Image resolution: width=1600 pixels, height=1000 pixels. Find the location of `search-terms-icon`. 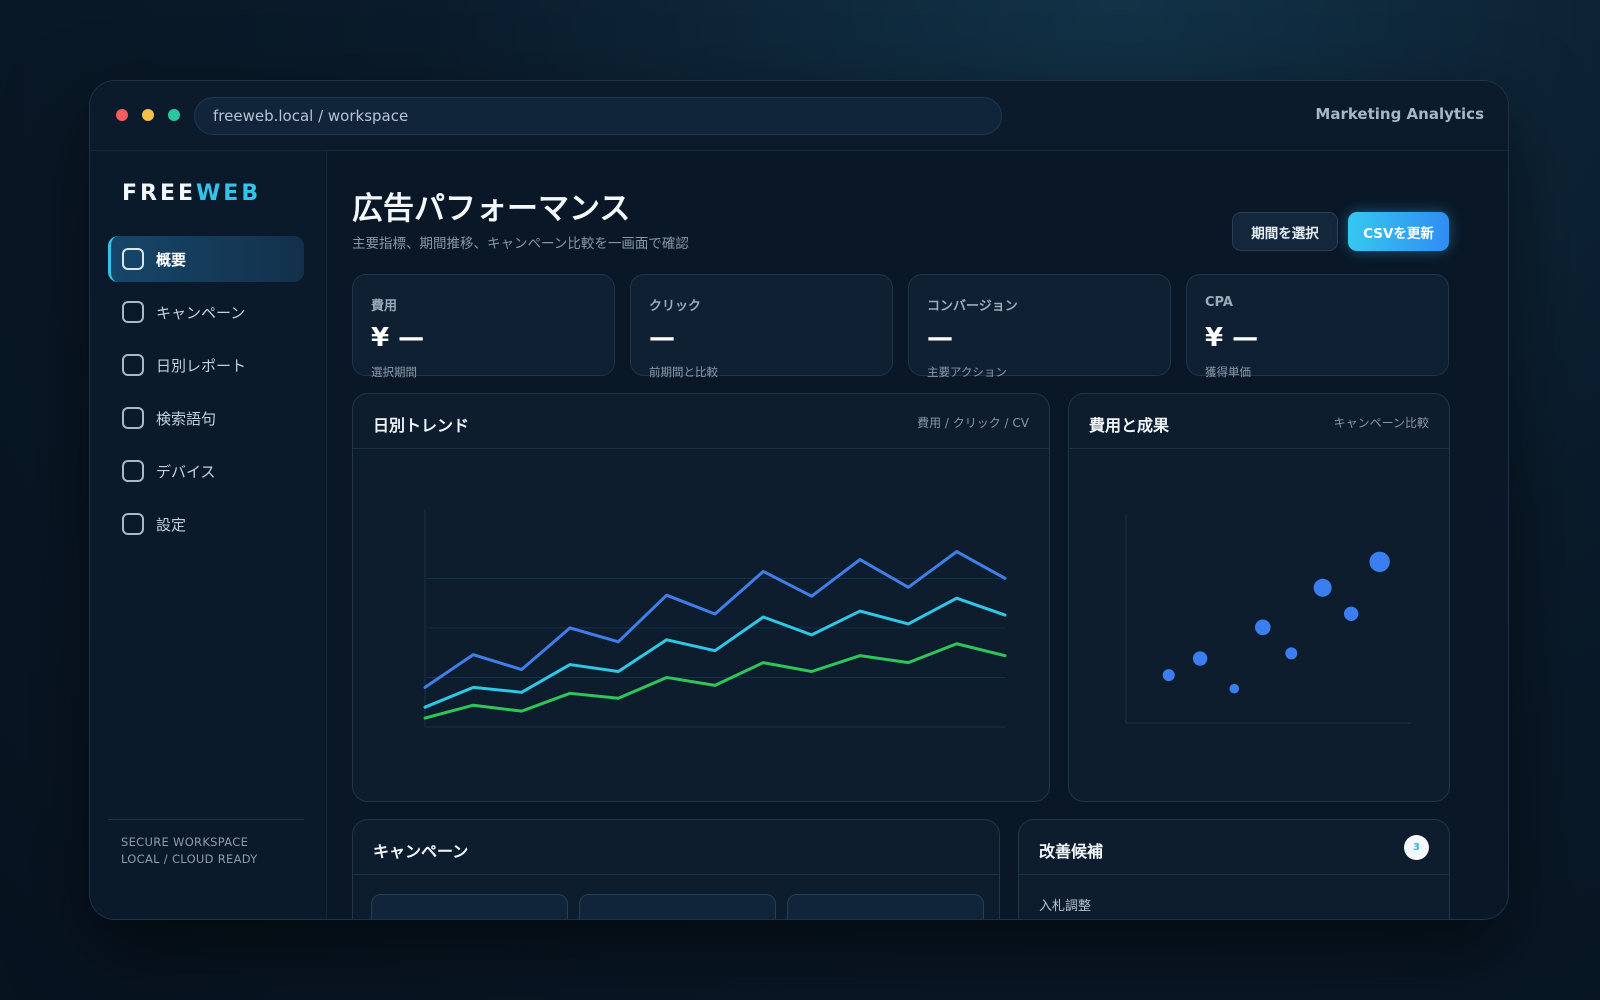

search-terms-icon is located at coordinates (133, 418).